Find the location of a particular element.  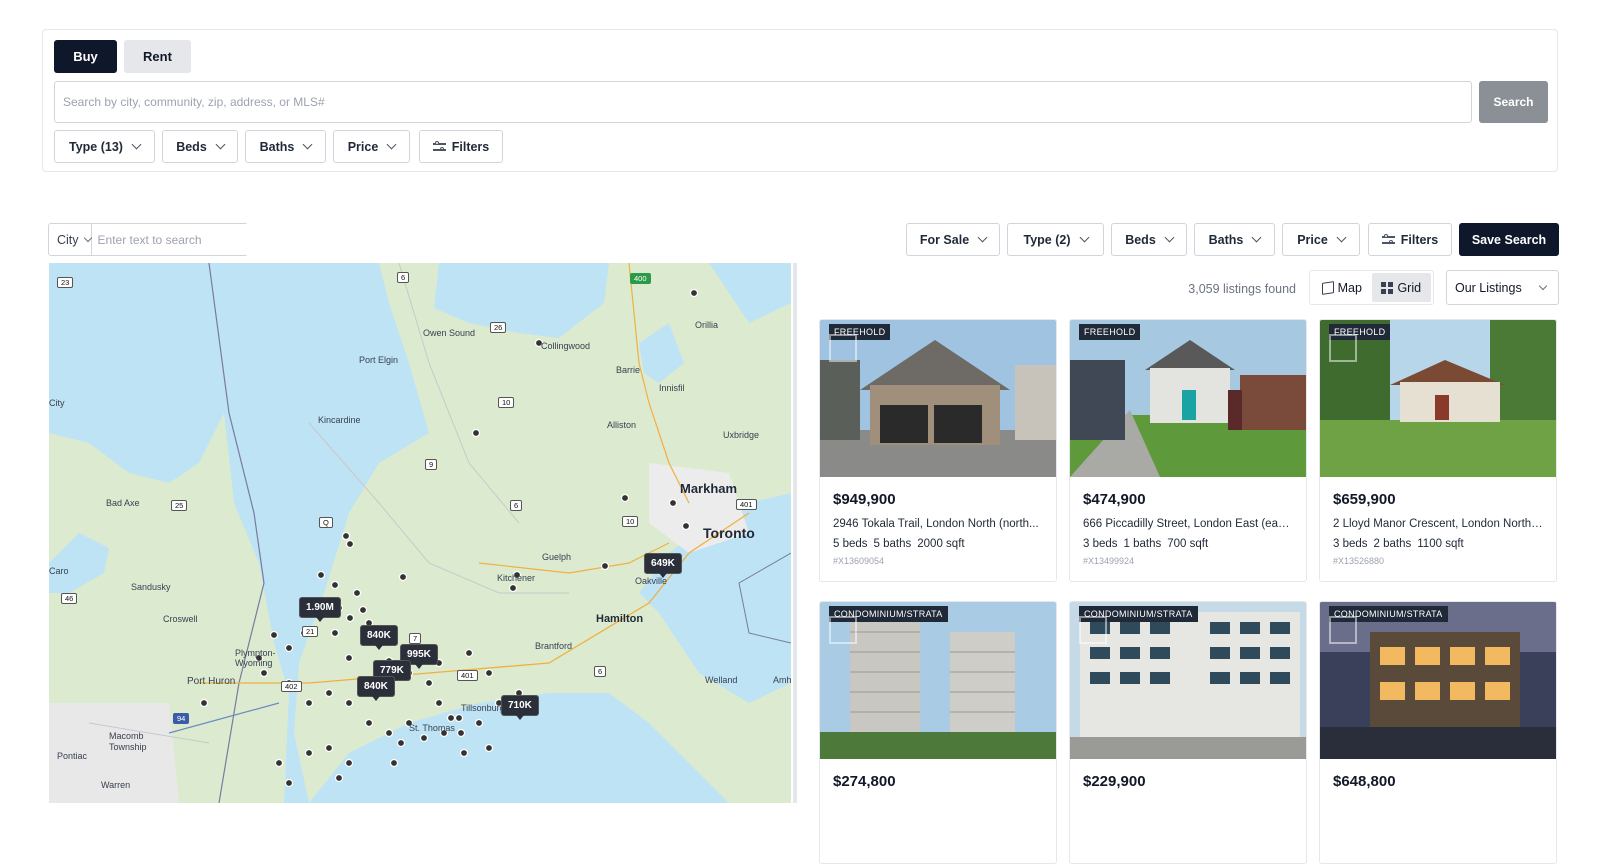

sort-dropdown: Our Listings is located at coordinates (1502, 287).